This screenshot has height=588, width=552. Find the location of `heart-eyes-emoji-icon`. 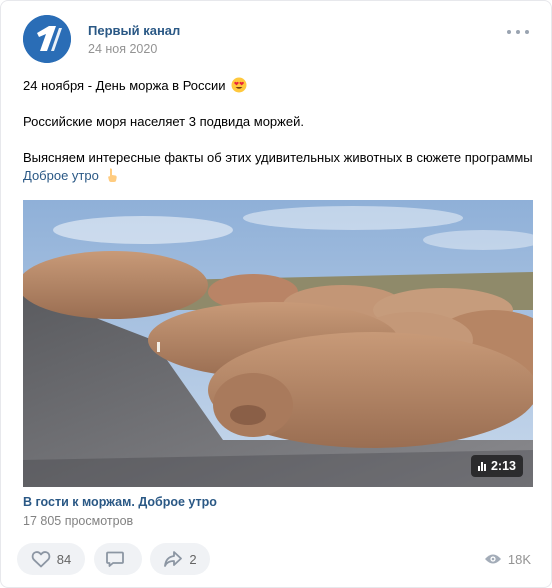

heart-eyes-emoji-icon is located at coordinates (239, 85).